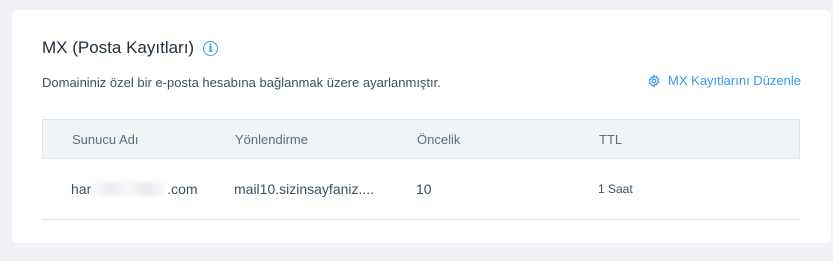 This screenshot has width=833, height=261. I want to click on header-ttl: TTL, so click(611, 139).